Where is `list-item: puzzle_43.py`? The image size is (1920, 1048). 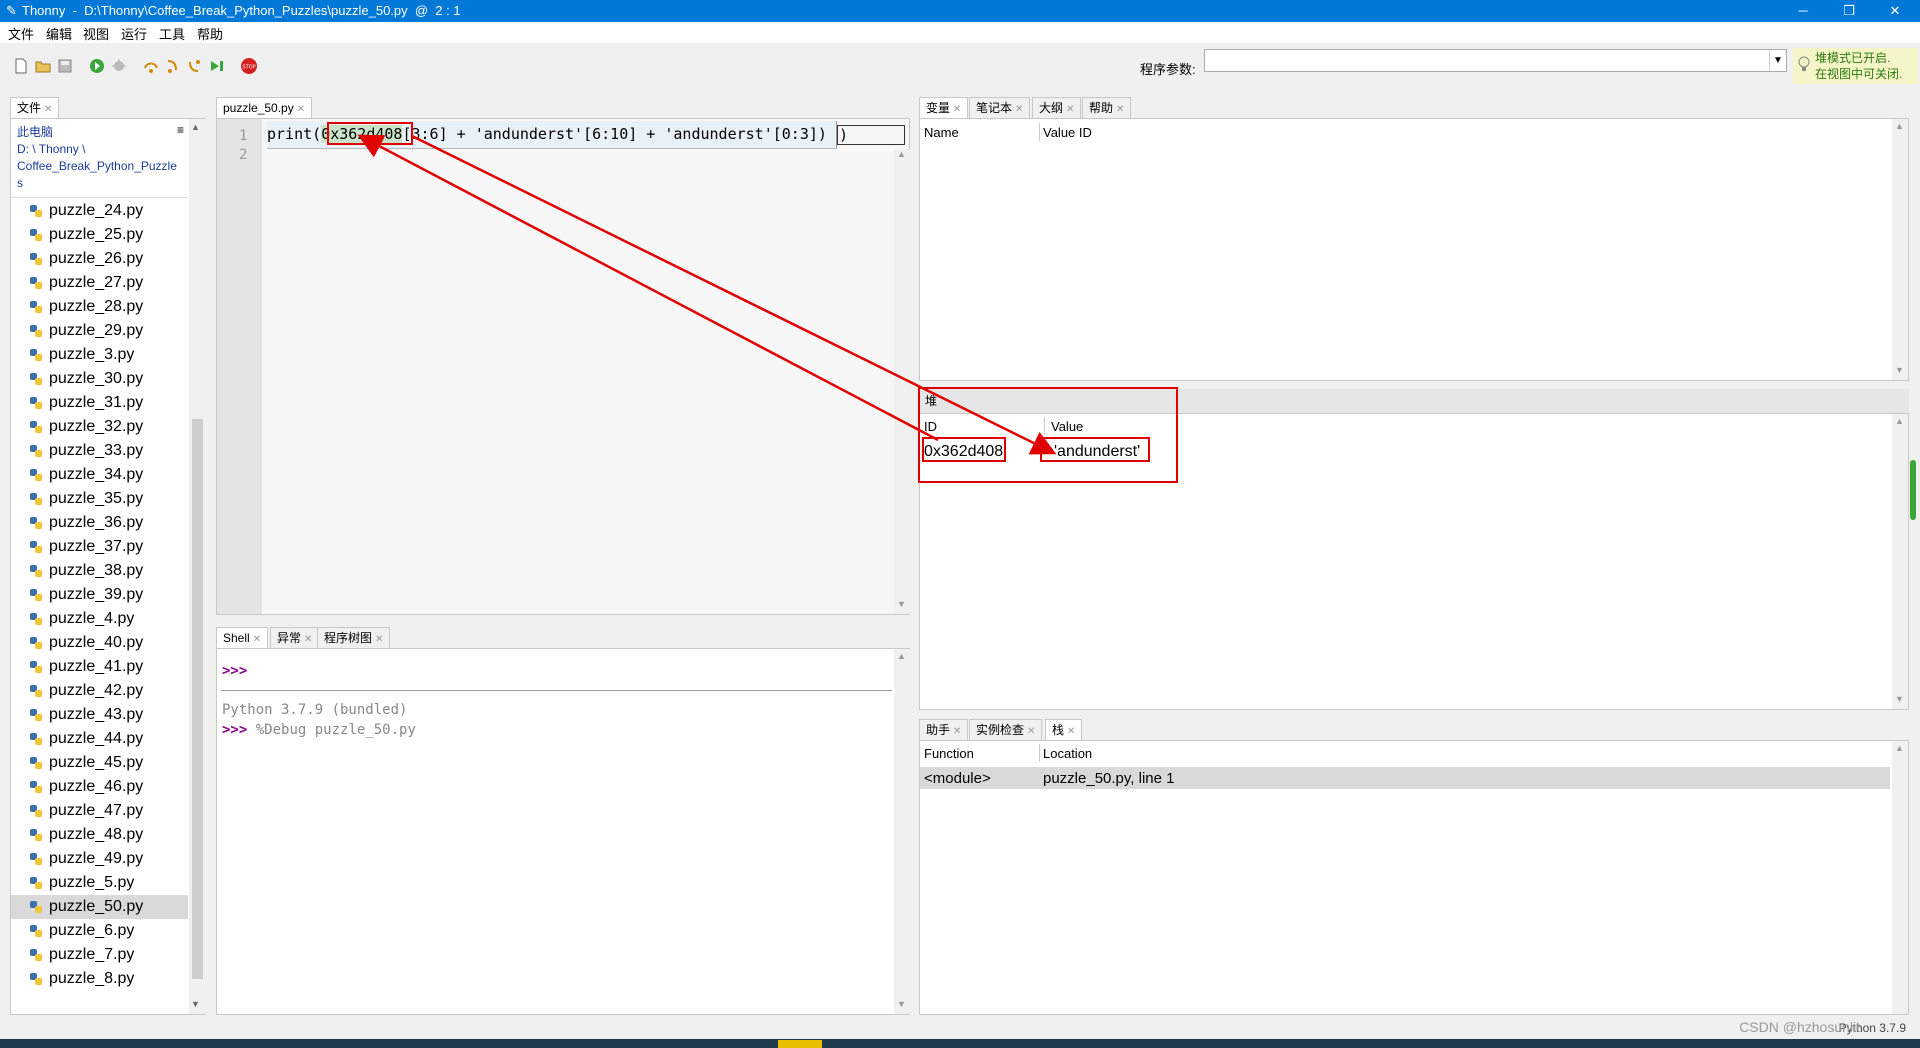 list-item: puzzle_43.py is located at coordinates (99, 715).